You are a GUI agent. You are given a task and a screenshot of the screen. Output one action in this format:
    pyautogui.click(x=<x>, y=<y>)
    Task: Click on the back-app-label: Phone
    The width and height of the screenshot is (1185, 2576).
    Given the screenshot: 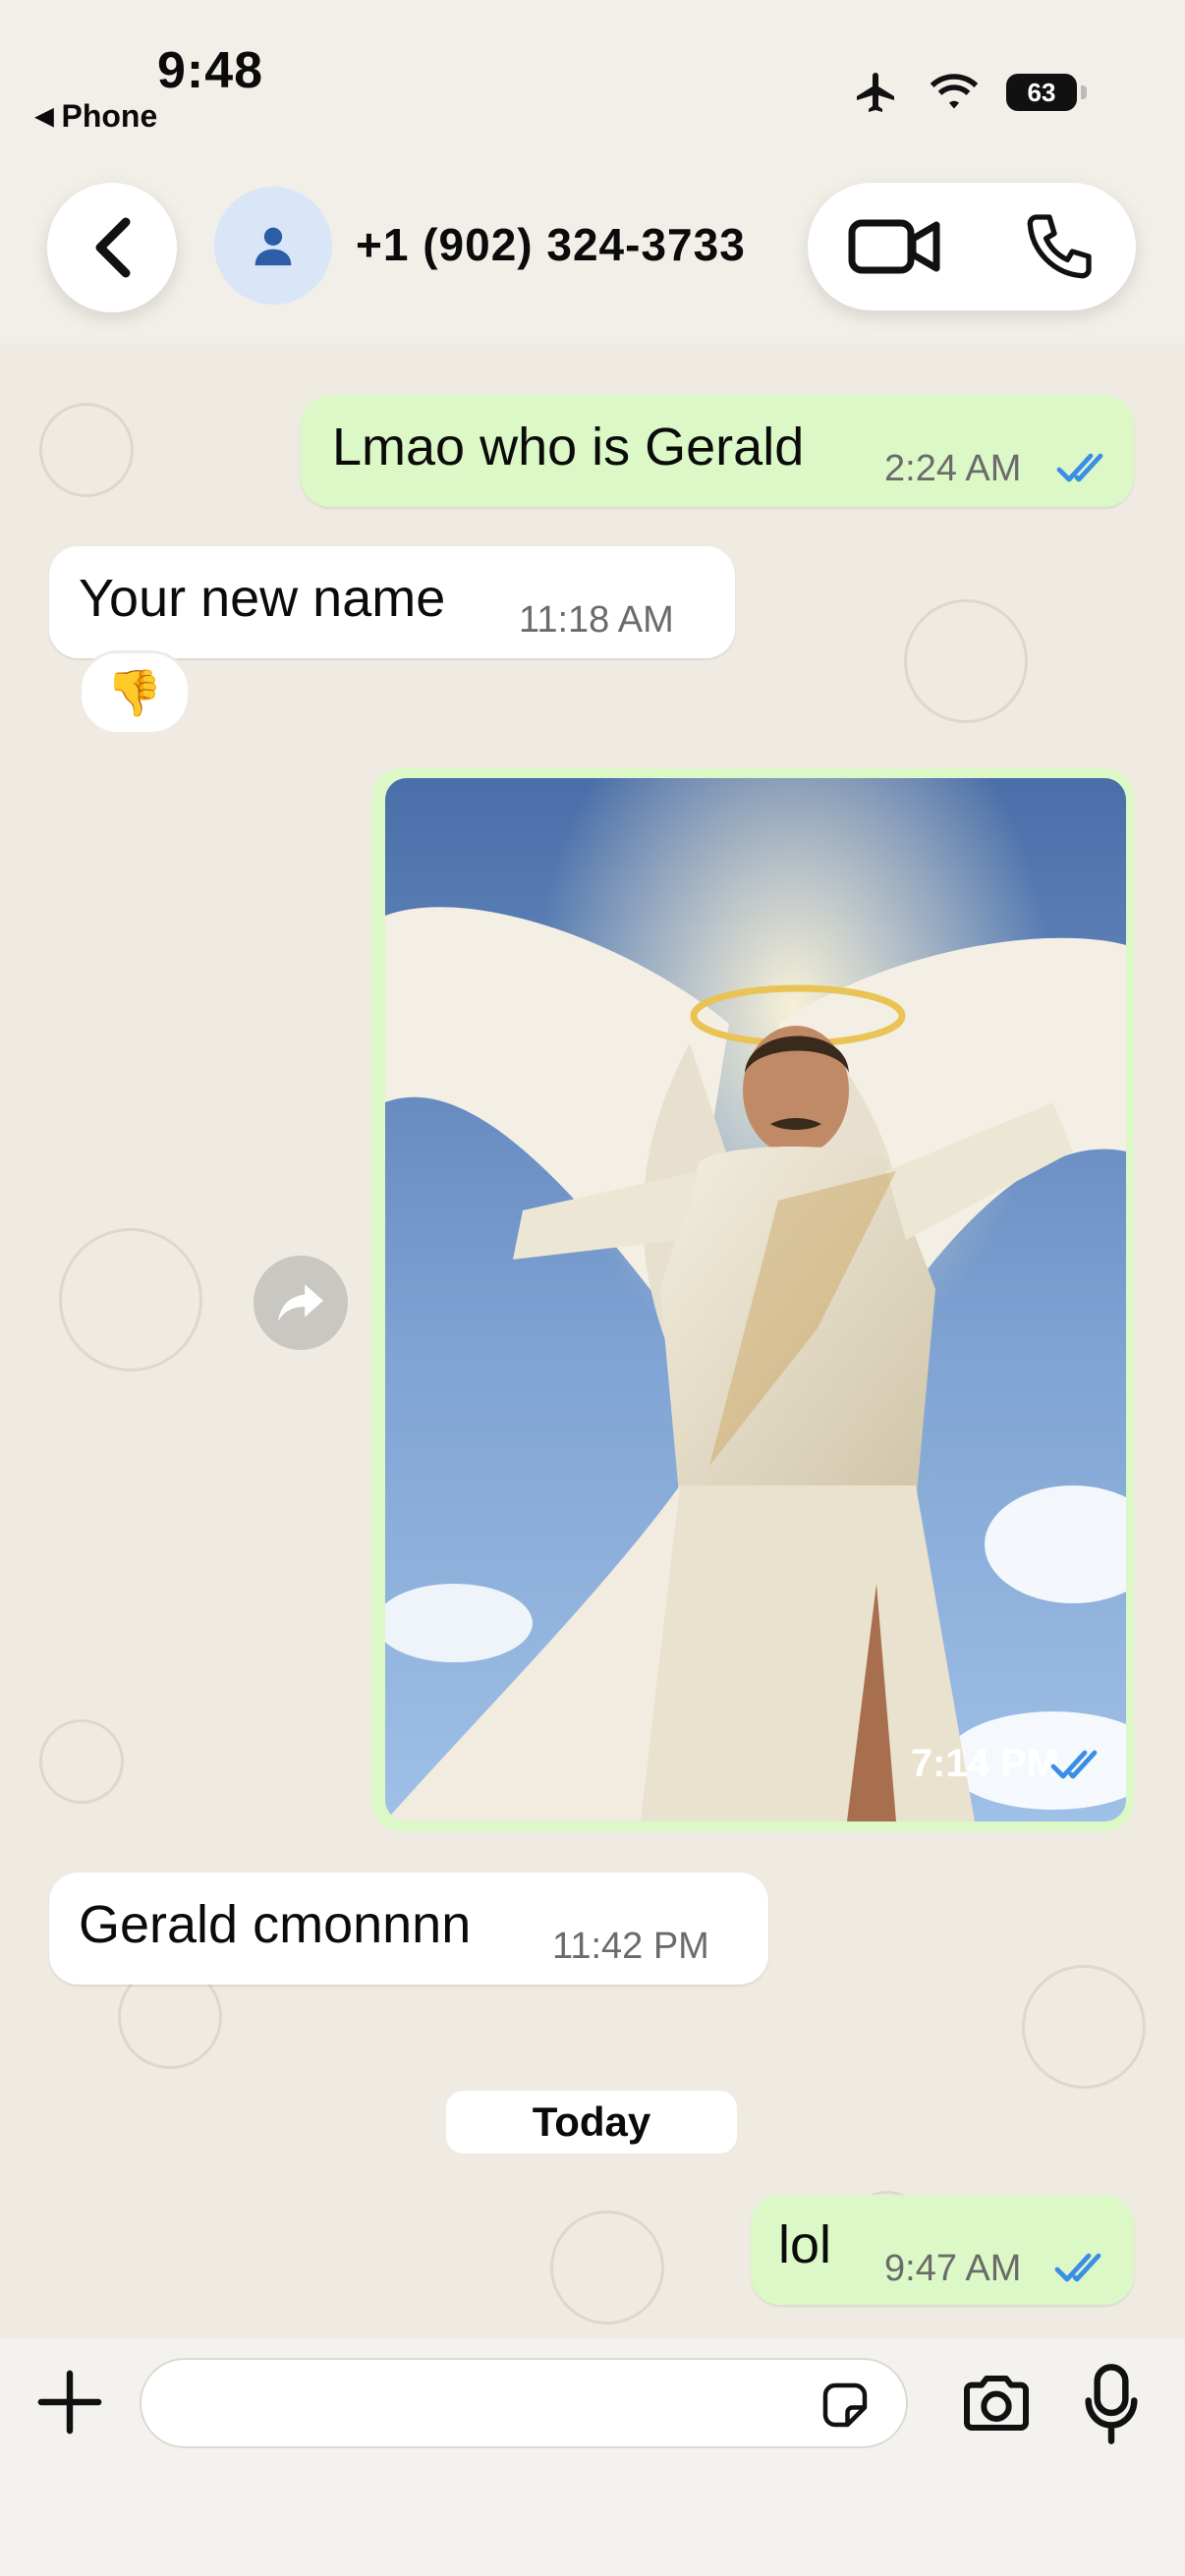 What is the action you would take?
    pyautogui.click(x=110, y=116)
    